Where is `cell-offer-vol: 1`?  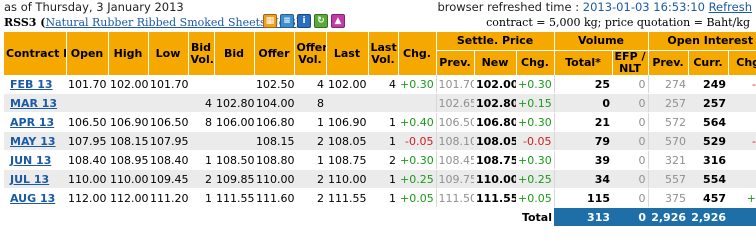 cell-offer-vol: 1 is located at coordinates (310, 122).